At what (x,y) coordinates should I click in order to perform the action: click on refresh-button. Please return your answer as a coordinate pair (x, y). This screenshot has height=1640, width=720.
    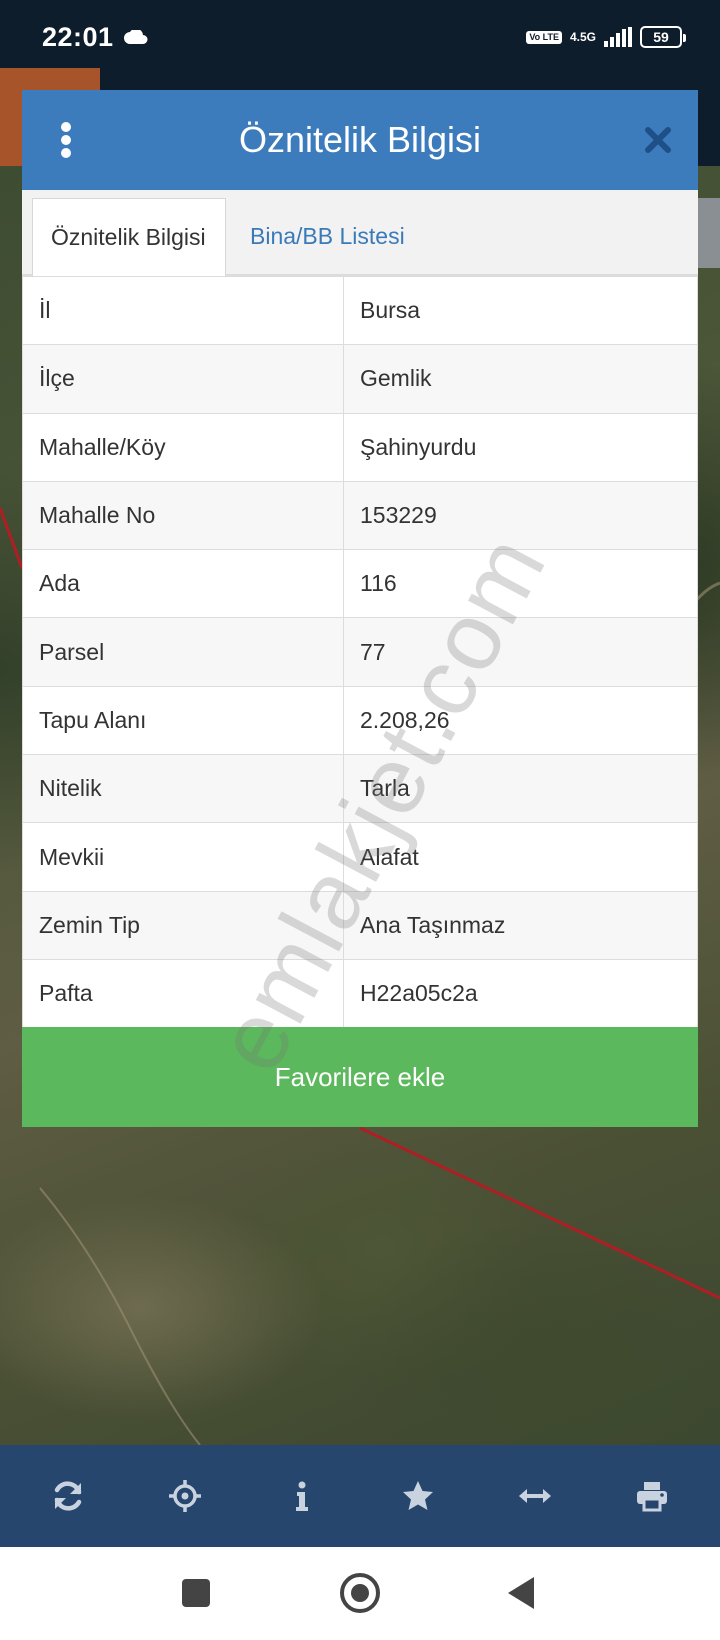
    Looking at the image, I should click on (68, 1496).